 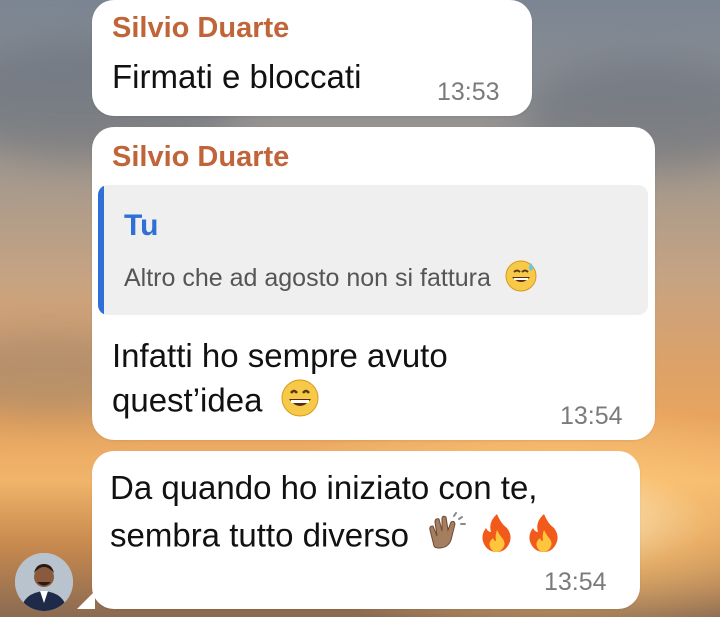 I want to click on reply-text-row: Altro che ad agosto non si fattura, so click(x=331, y=279).